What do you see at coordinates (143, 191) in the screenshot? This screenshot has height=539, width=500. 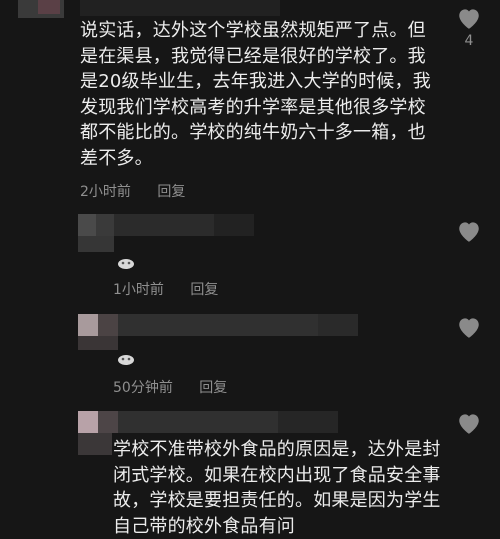 I see `comment-meta: 2小时前 回复` at bounding box center [143, 191].